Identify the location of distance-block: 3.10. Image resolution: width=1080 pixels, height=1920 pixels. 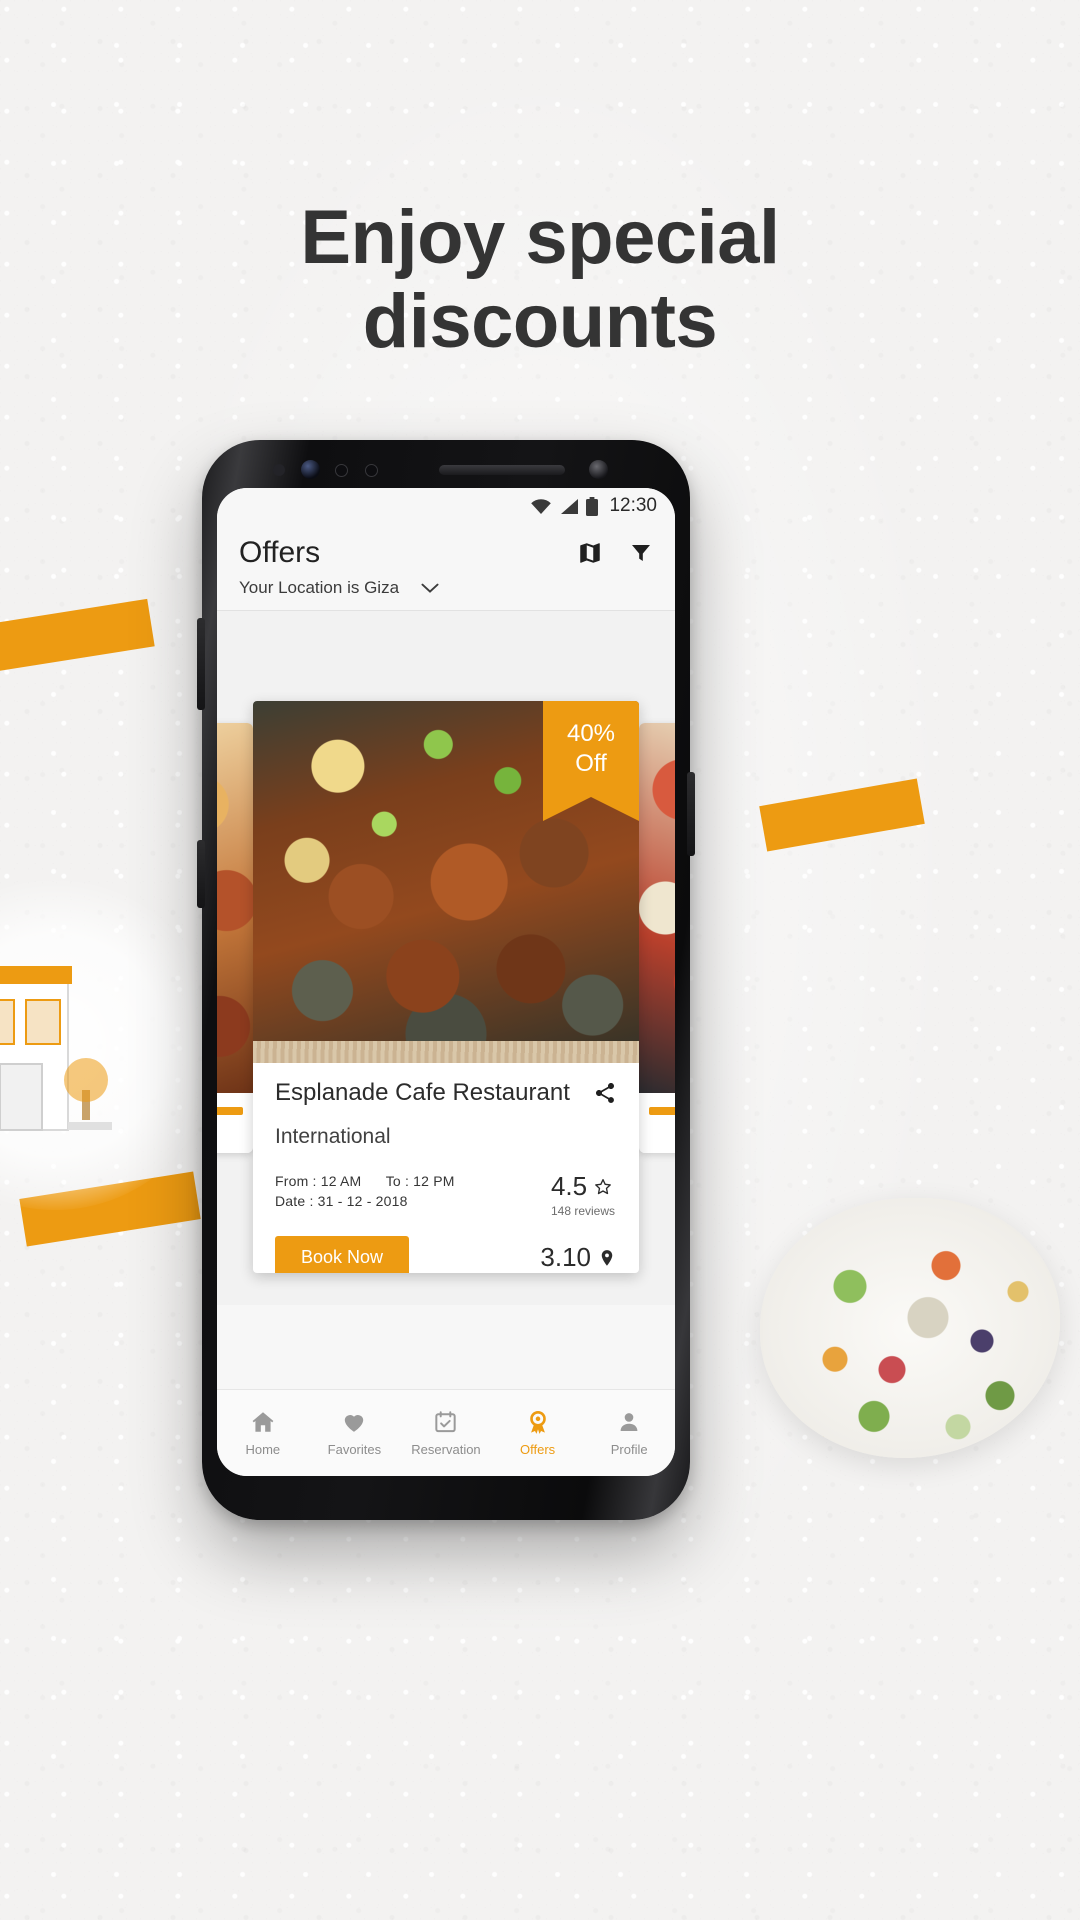
(578, 1257).